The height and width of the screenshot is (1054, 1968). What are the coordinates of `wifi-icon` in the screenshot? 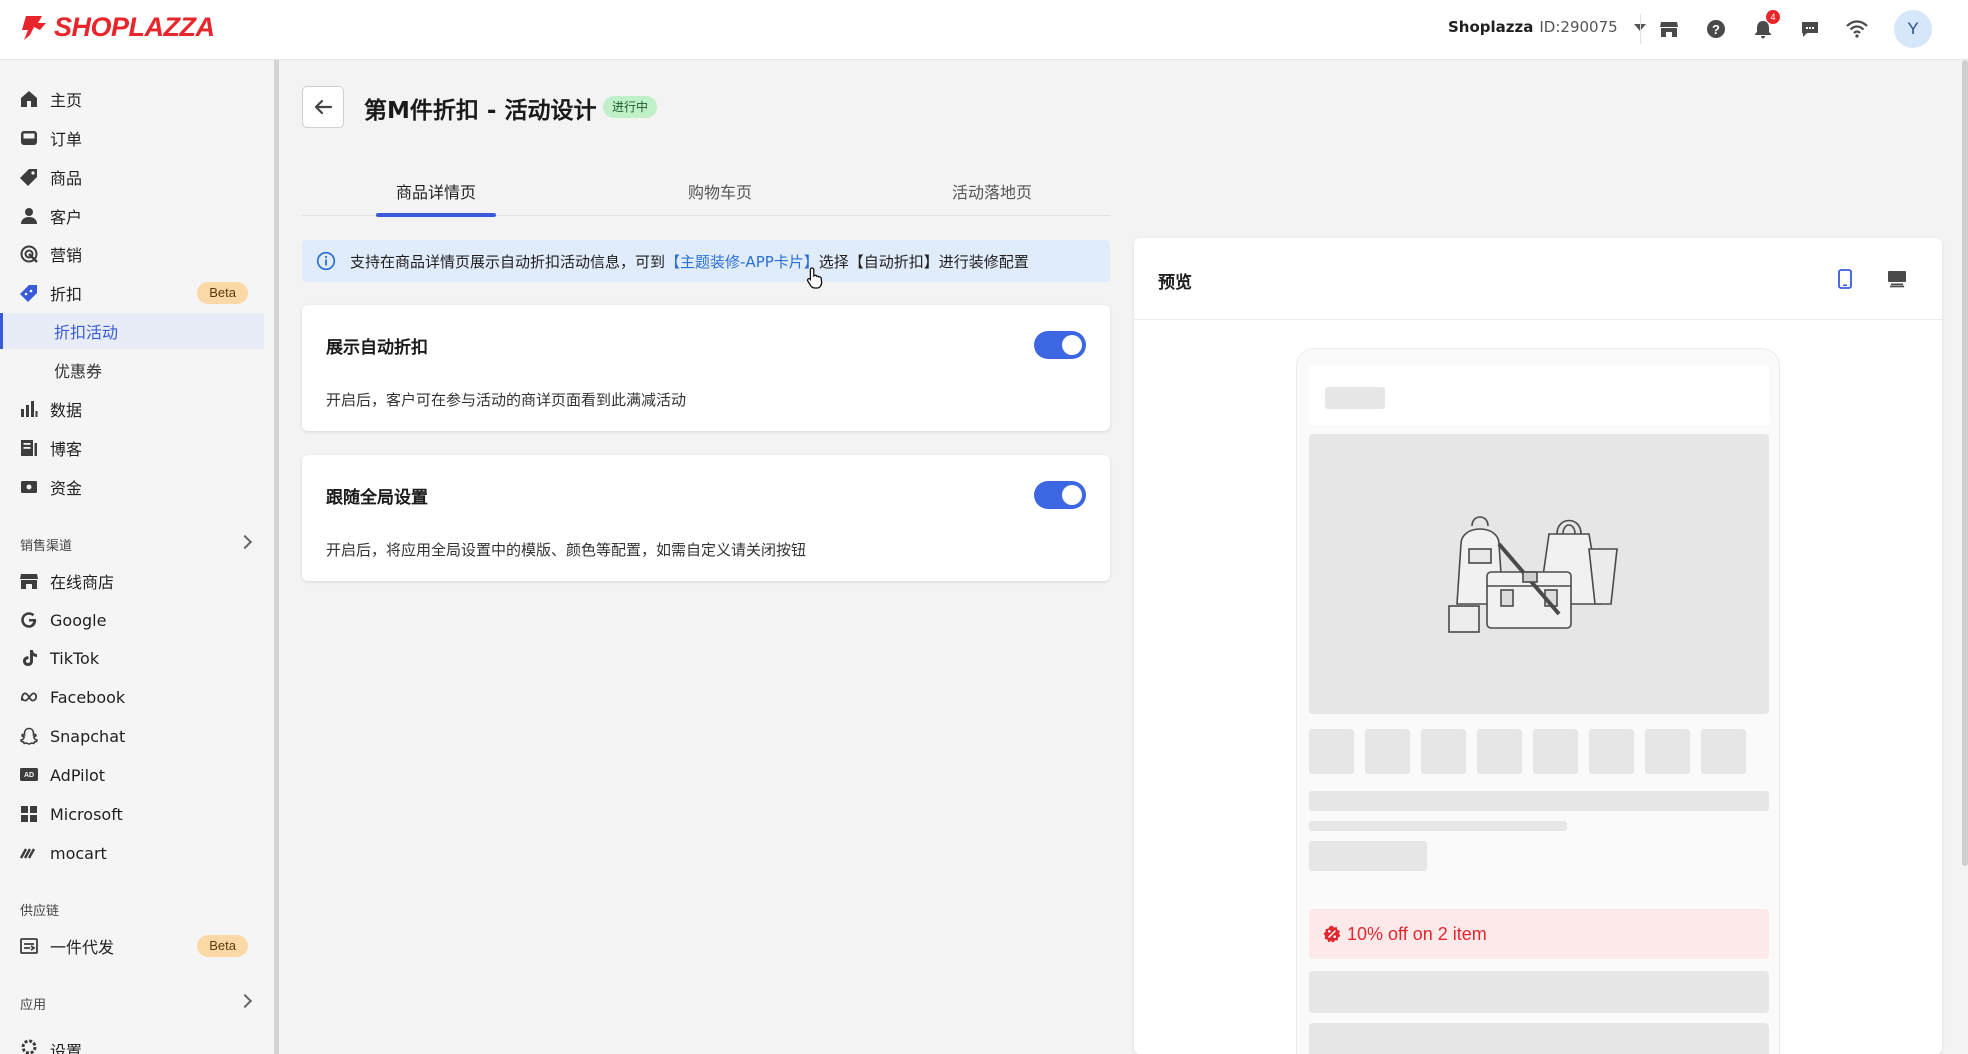 It's located at (1857, 29).